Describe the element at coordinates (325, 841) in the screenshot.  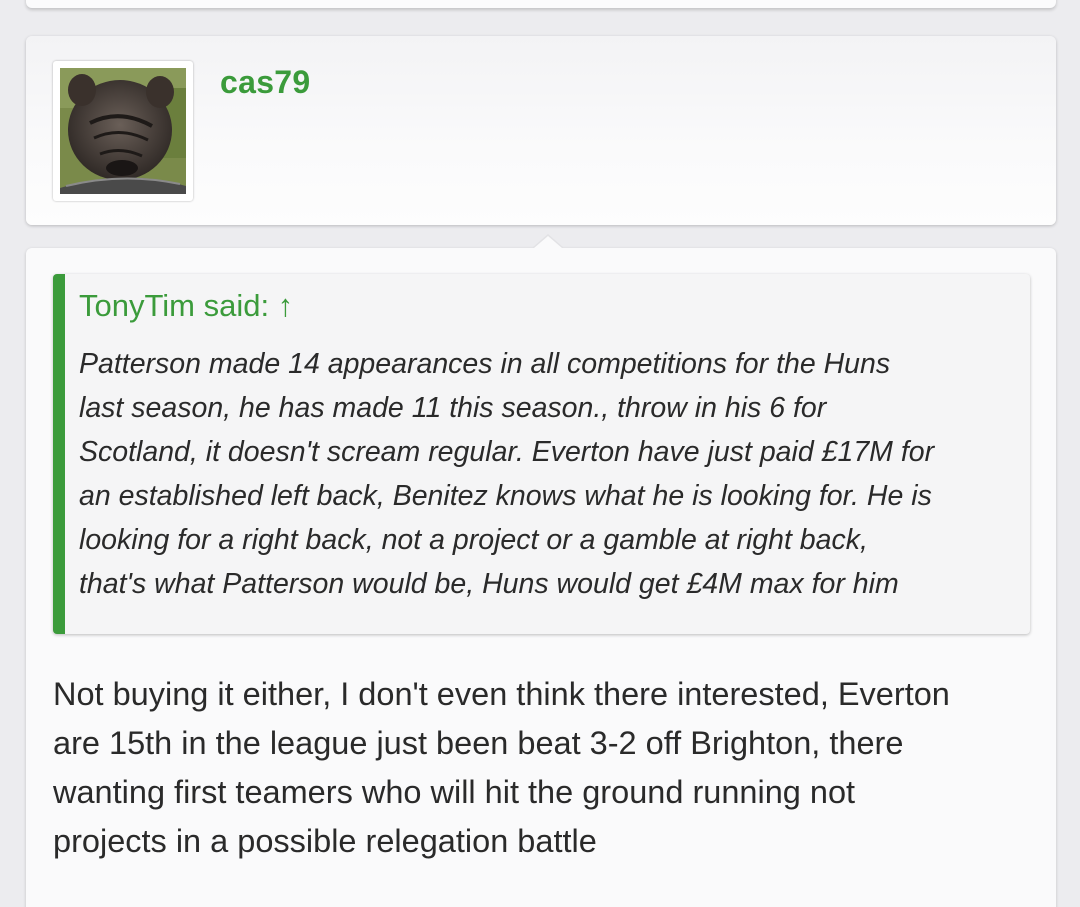
I see `reply-line: projects in a possible relegation battle` at that location.